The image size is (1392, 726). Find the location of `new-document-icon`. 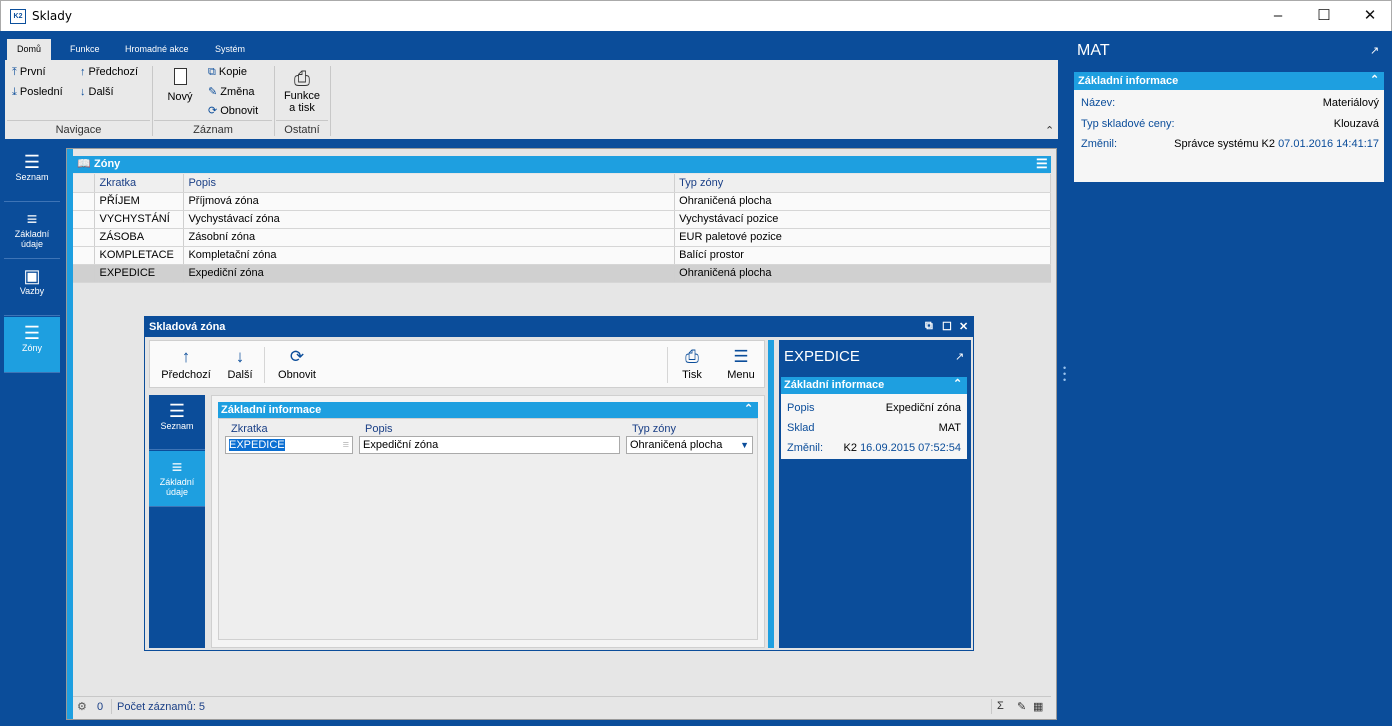

new-document-icon is located at coordinates (180, 76).